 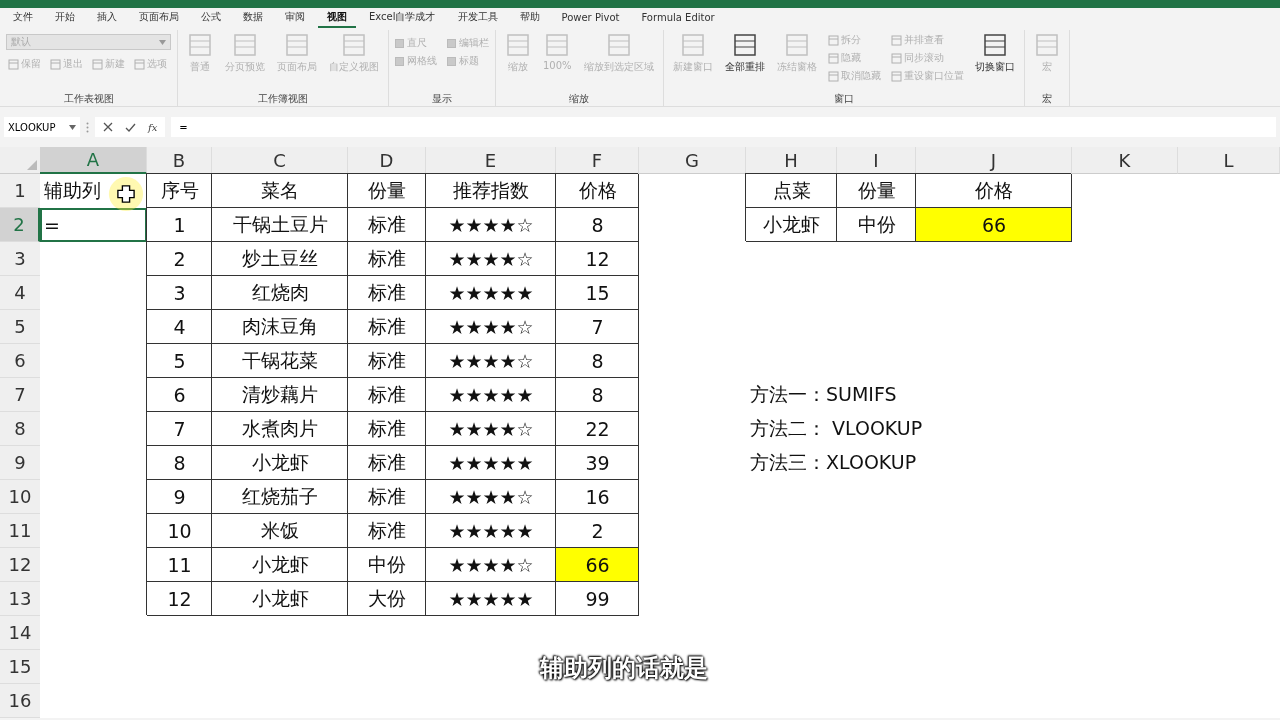 I want to click on ribbon-button: 全部重排, so click(x=744, y=53).